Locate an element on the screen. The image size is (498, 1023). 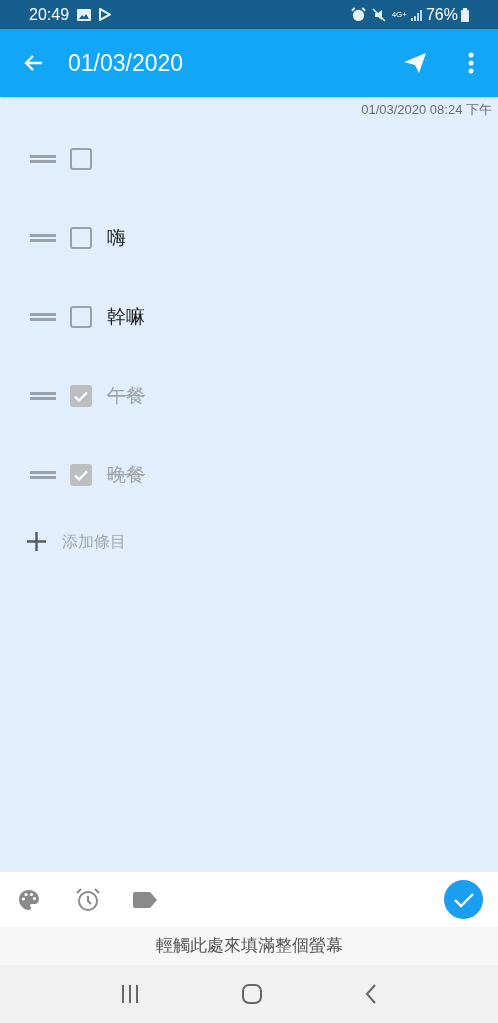
done-button is located at coordinates (463, 899).